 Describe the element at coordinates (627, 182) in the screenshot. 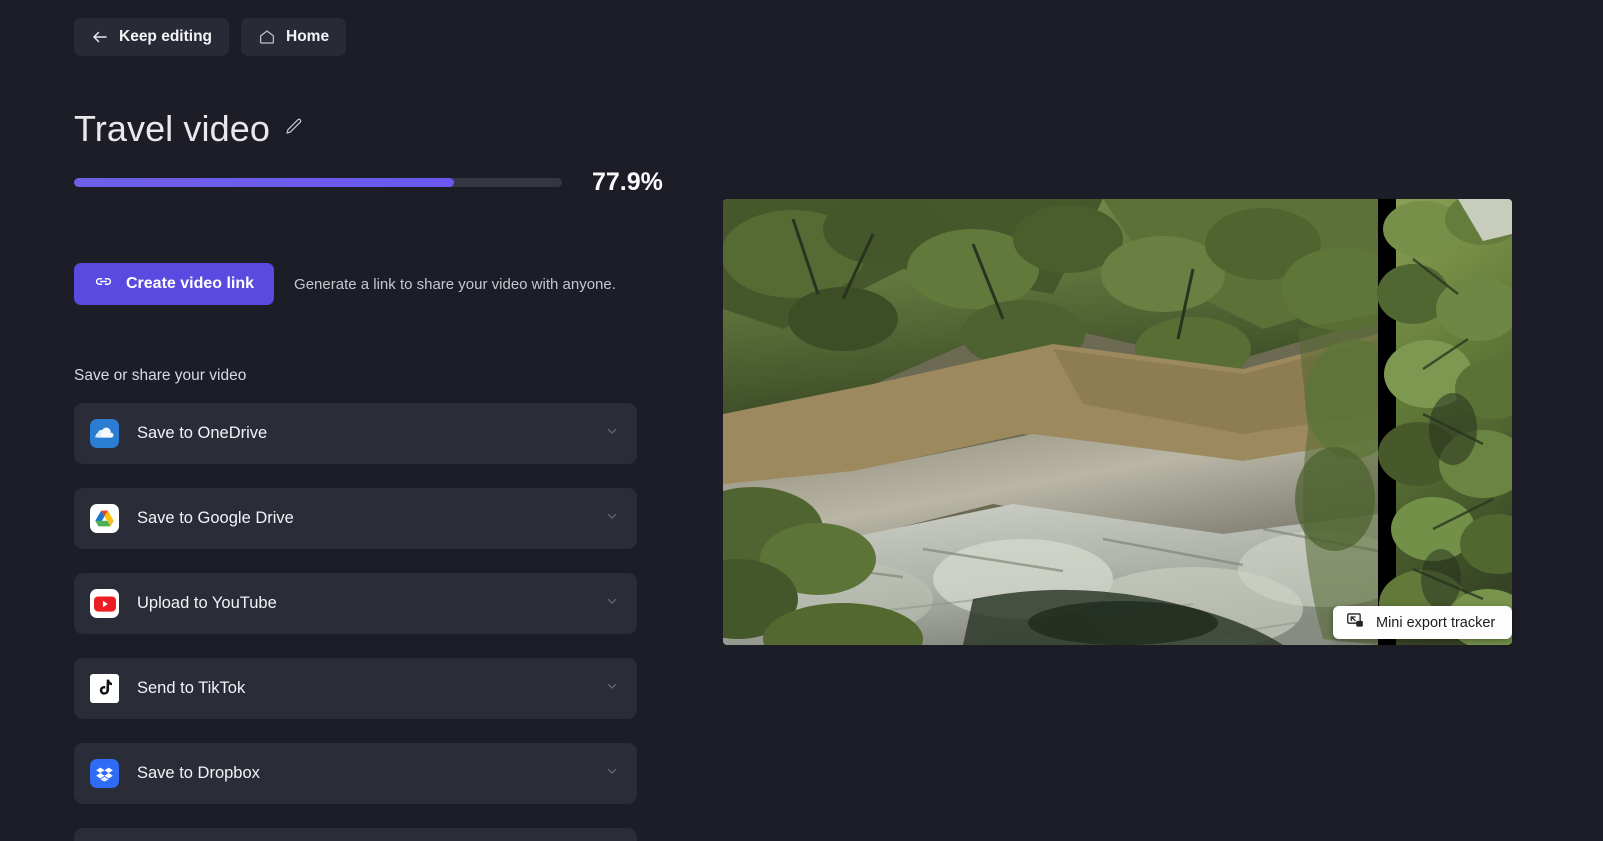

I see `export-progress-percent: 77.9%` at that location.